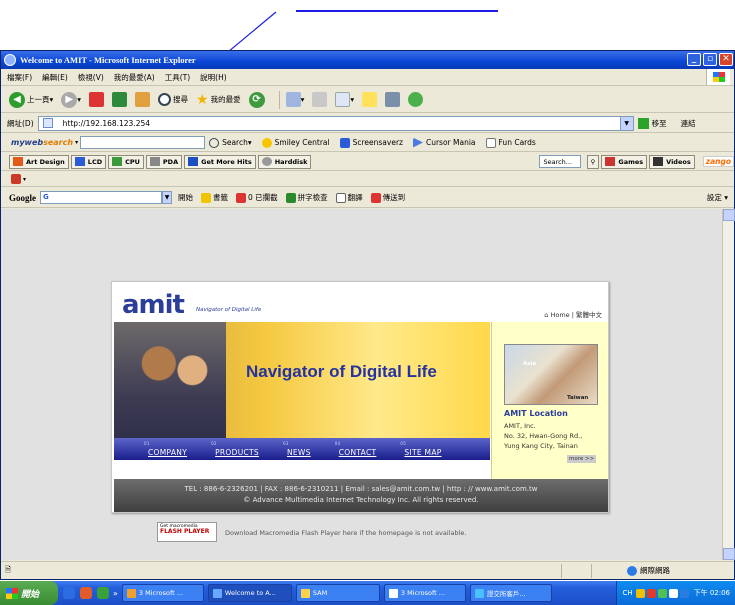 This screenshot has height=605, width=735. What do you see at coordinates (115, 593) in the screenshot?
I see `quicklaunch-more-icon: »` at bounding box center [115, 593].